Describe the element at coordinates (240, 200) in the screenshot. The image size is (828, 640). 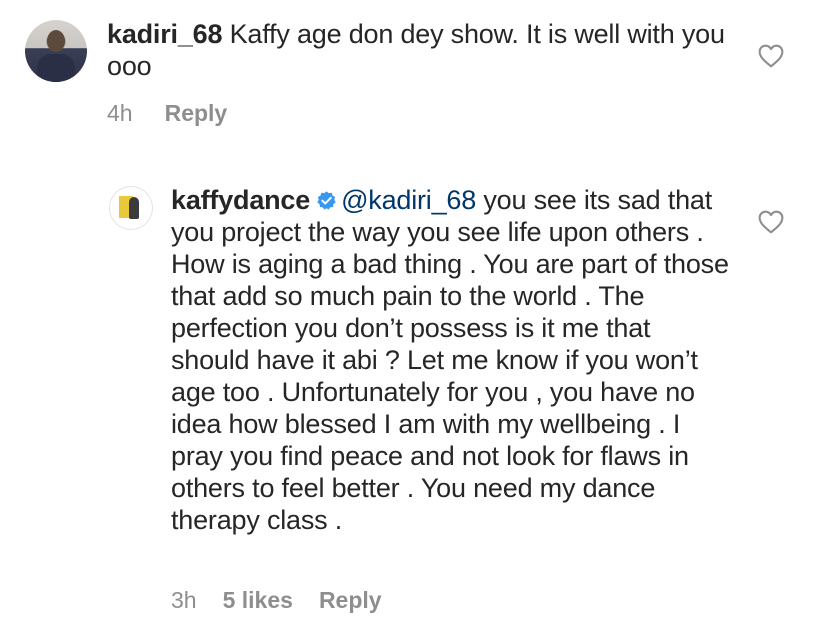
I see `reply-username: kaffydance` at that location.